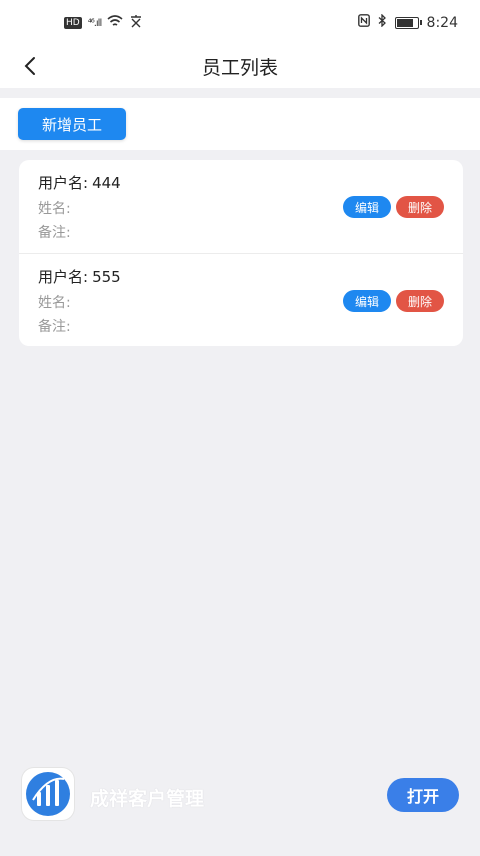 Image resolution: width=480 pixels, height=856 pixels. I want to click on battery-icon, so click(408, 22).